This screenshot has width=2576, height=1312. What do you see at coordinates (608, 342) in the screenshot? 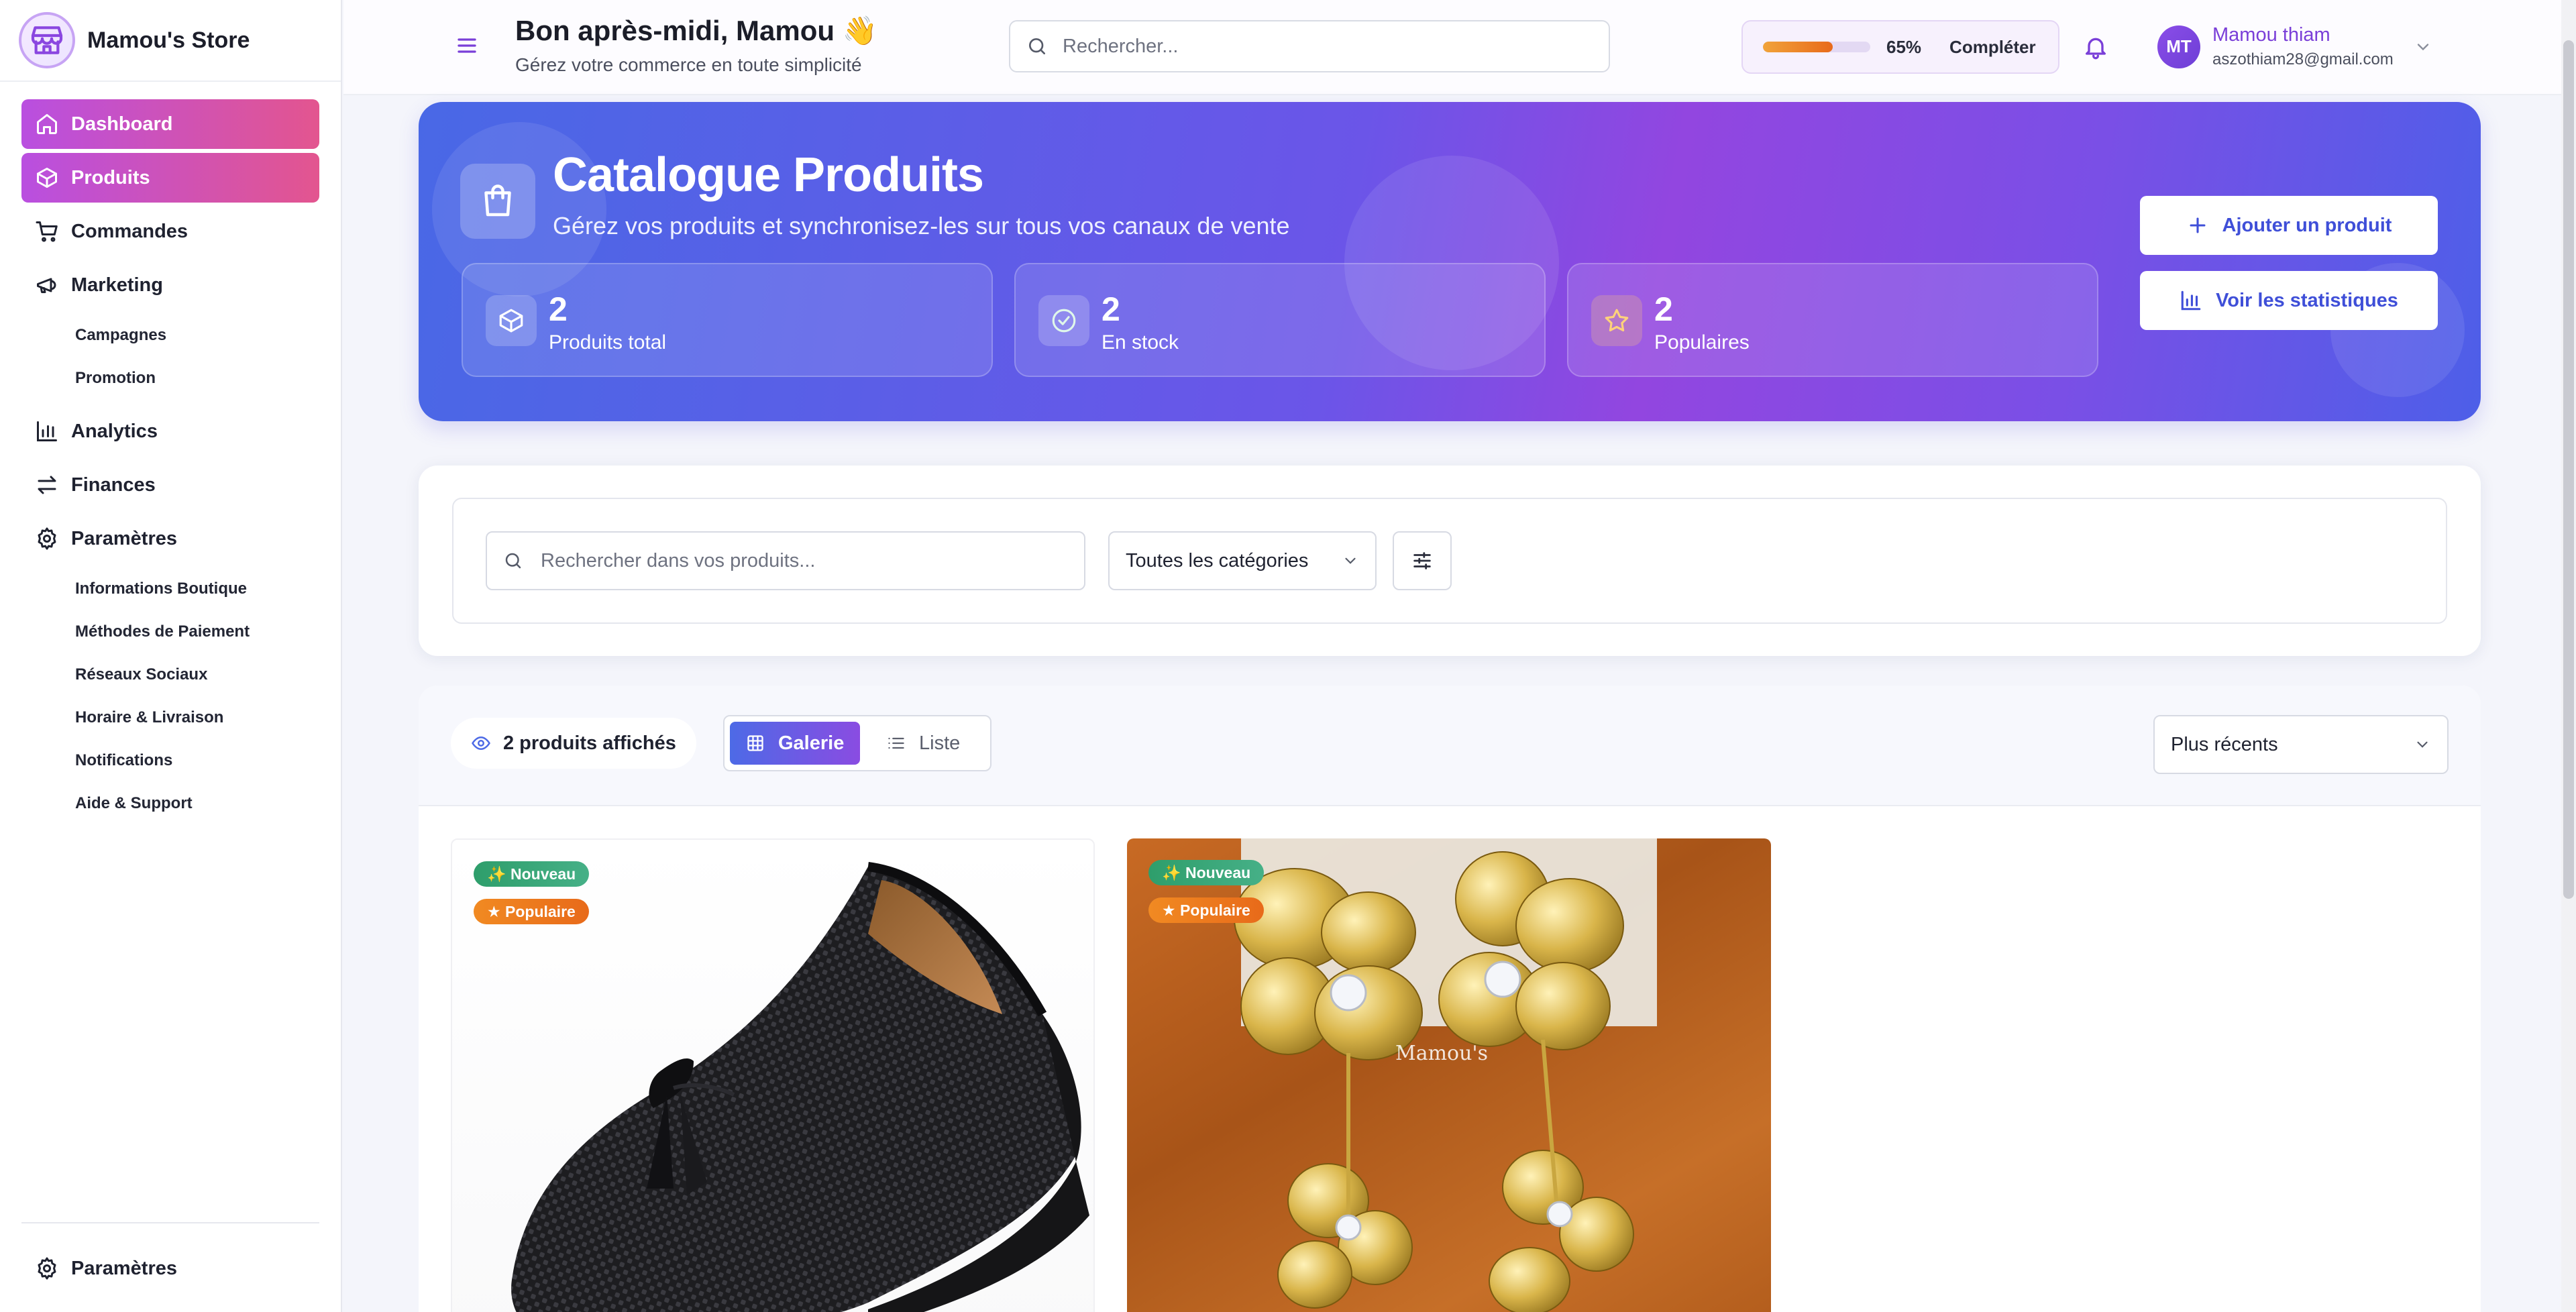
I see `stat-label: Produits total` at bounding box center [608, 342].